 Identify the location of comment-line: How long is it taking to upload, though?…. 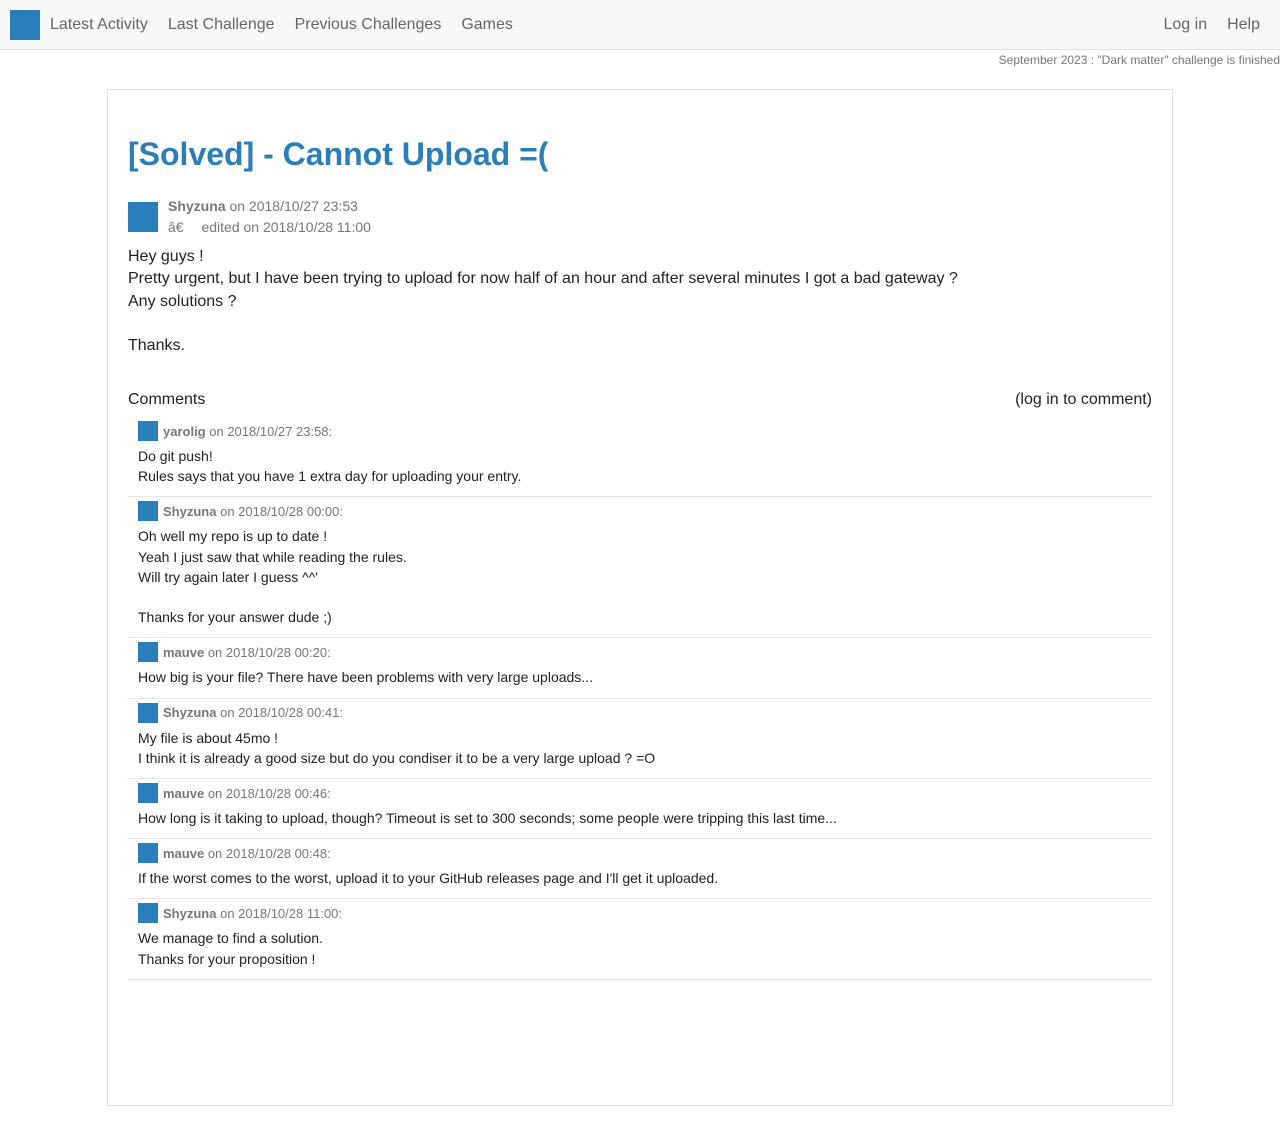
(487, 818).